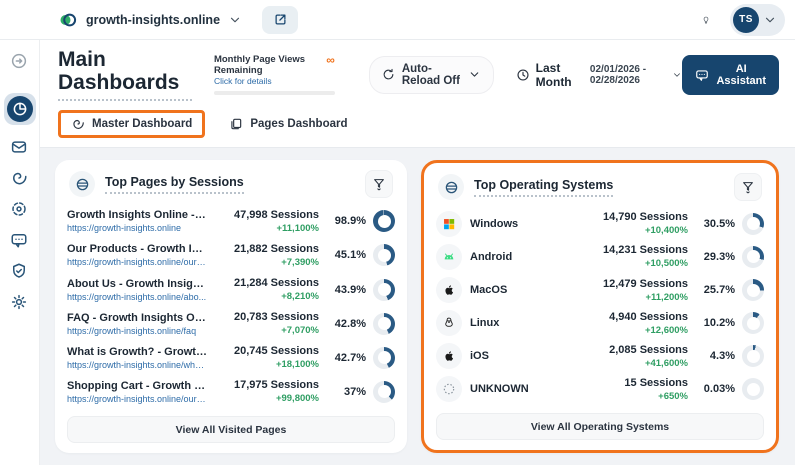 This screenshot has height=465, width=795. Describe the element at coordinates (297, 365) in the screenshot. I see `delta-badge: +18,100%` at that location.